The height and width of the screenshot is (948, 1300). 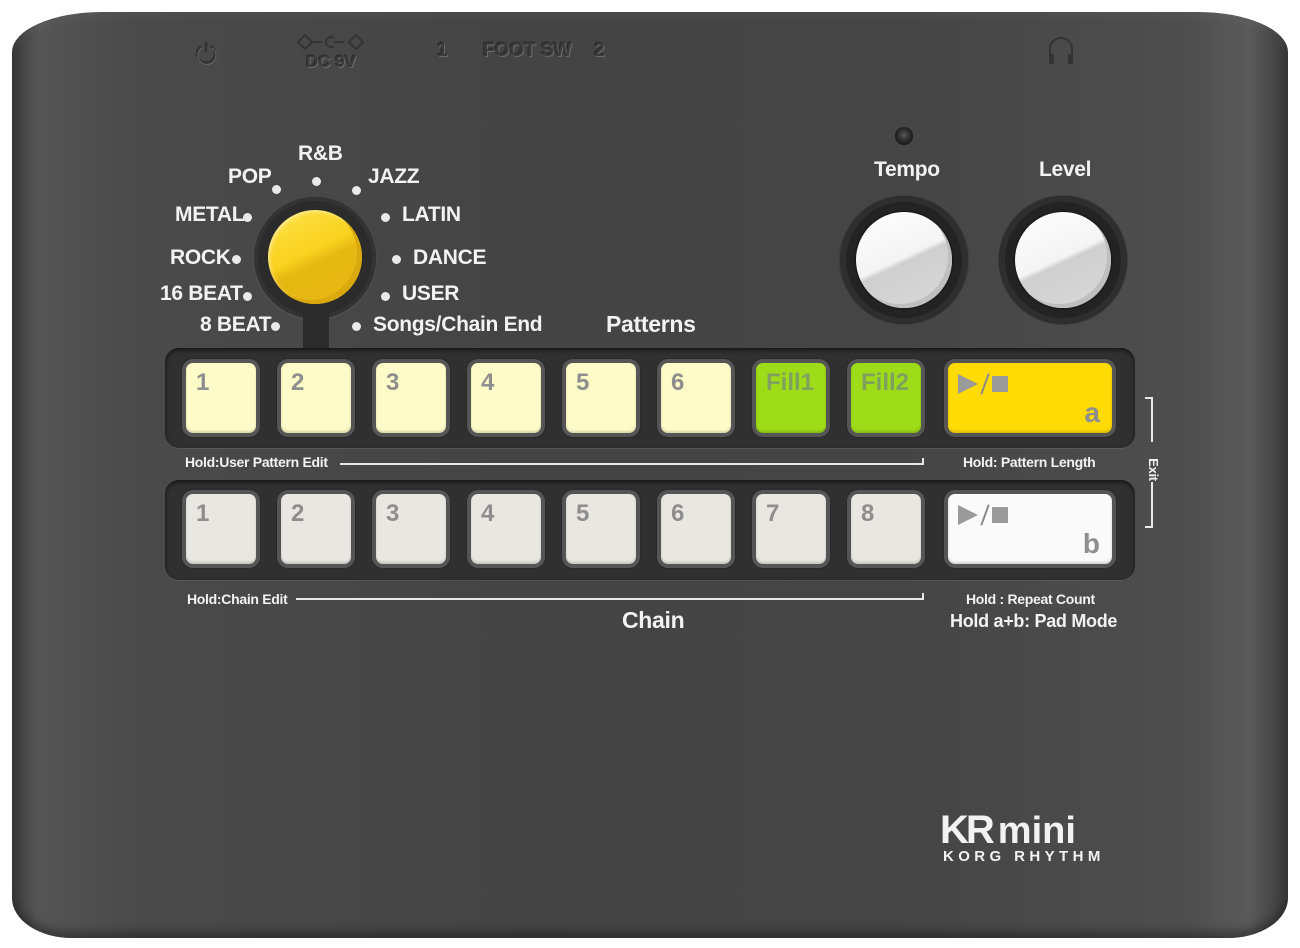 What do you see at coordinates (316, 398) in the screenshot?
I see `pattern-pad-2: 2` at bounding box center [316, 398].